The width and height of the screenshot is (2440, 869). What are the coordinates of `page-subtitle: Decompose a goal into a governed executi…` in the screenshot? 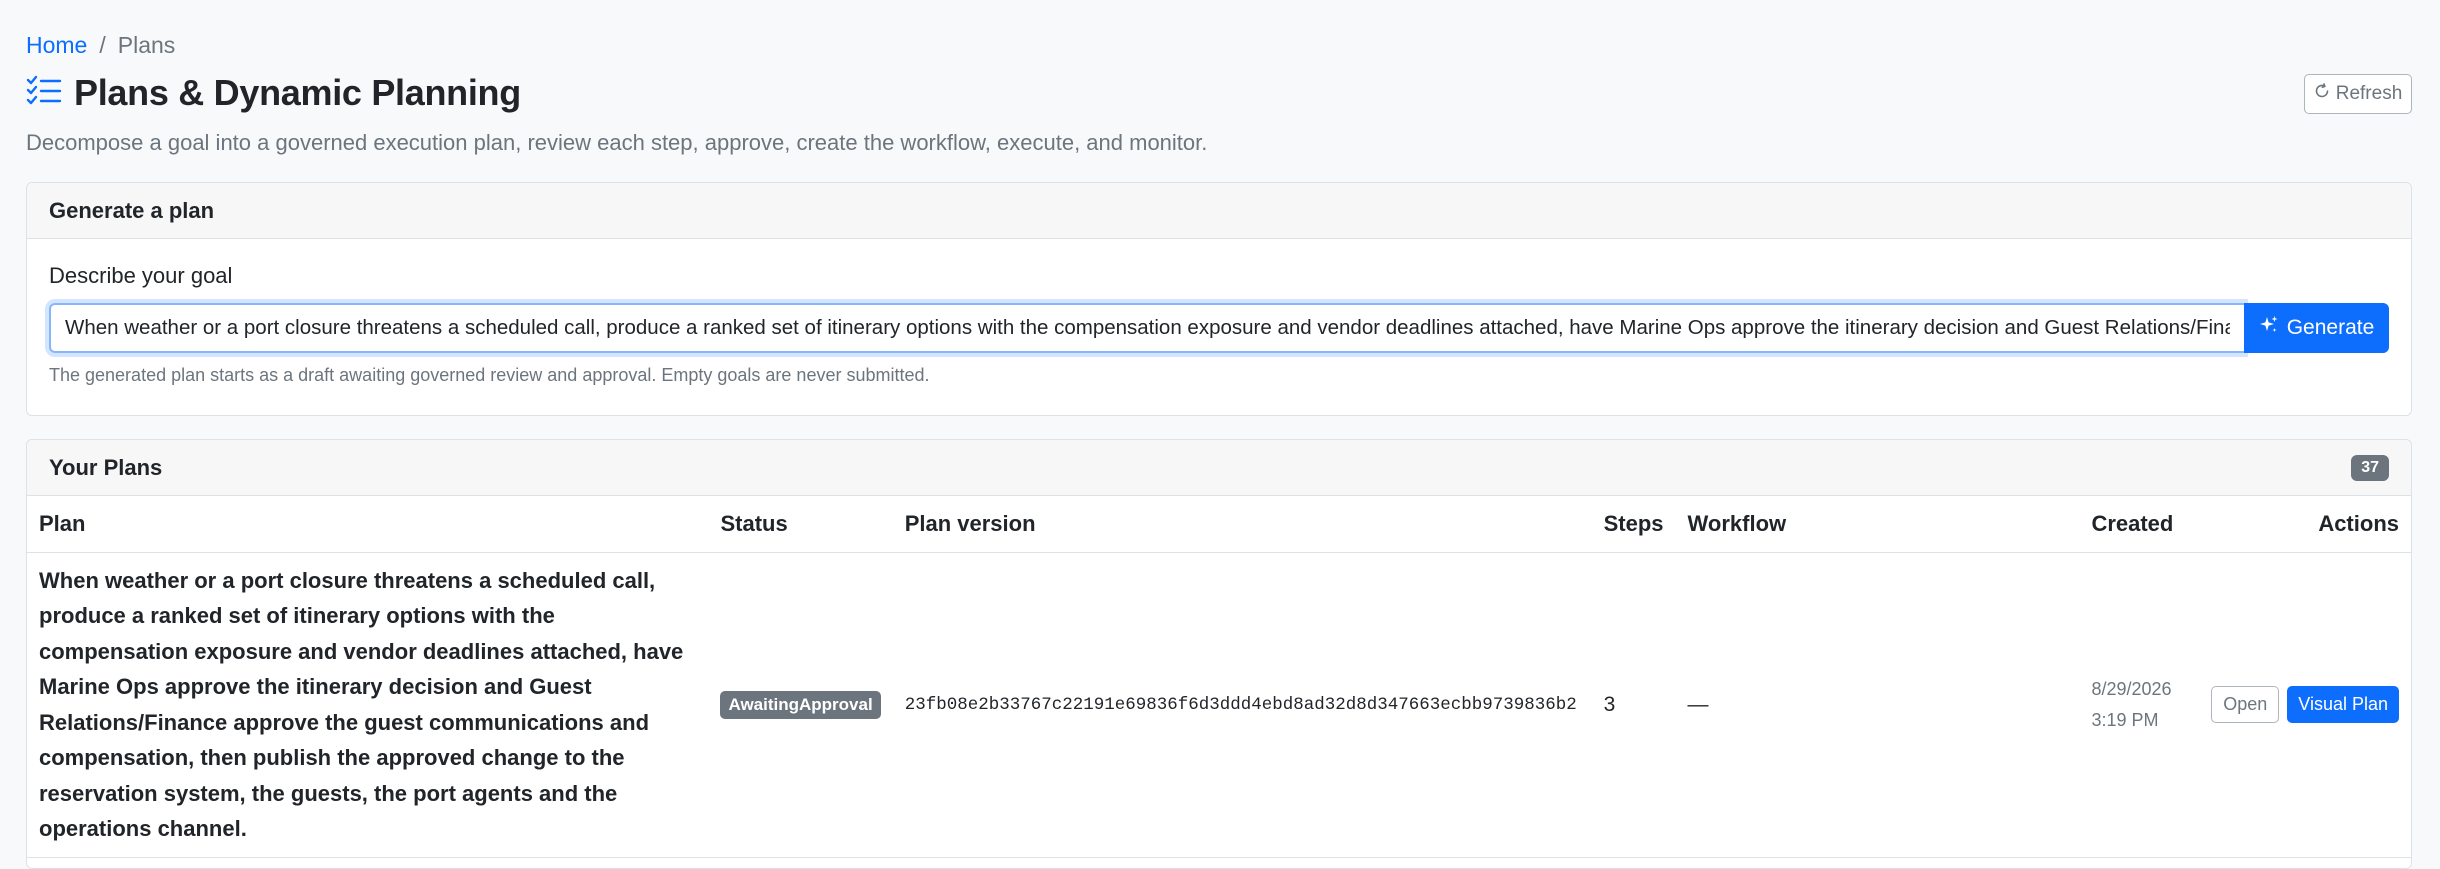 It's located at (617, 142).